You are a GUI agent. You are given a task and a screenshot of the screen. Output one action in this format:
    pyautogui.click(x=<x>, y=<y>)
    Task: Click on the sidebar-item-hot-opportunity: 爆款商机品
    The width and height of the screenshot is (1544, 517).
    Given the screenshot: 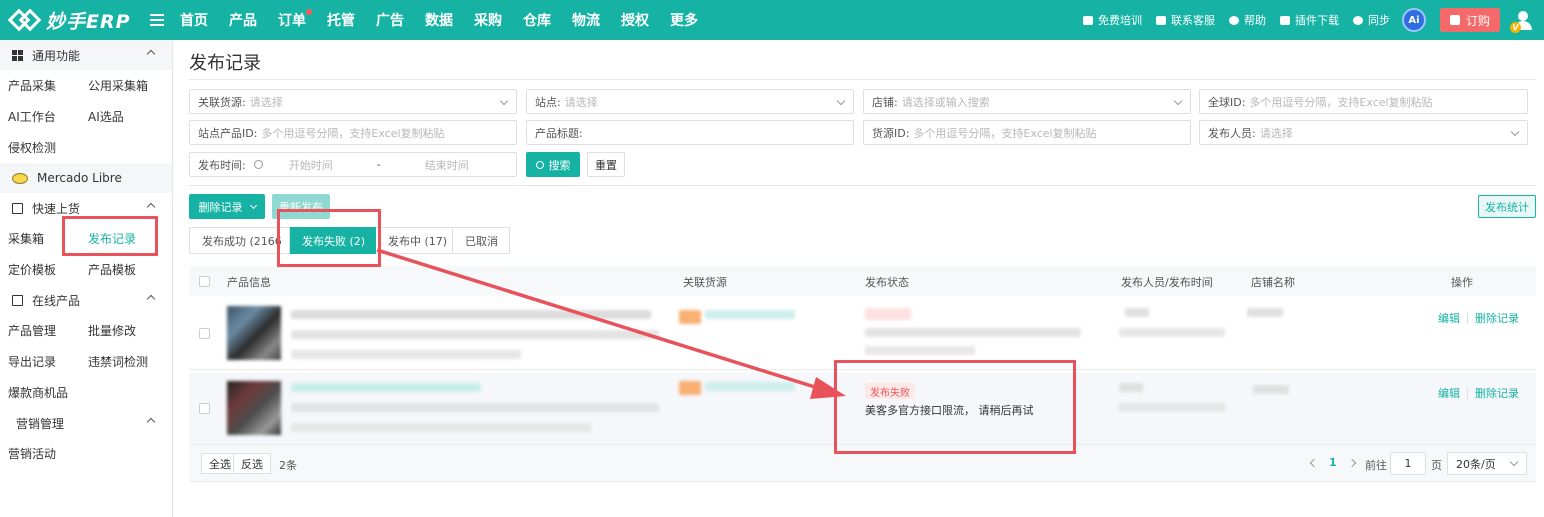 What is the action you would take?
    pyautogui.click(x=40, y=392)
    